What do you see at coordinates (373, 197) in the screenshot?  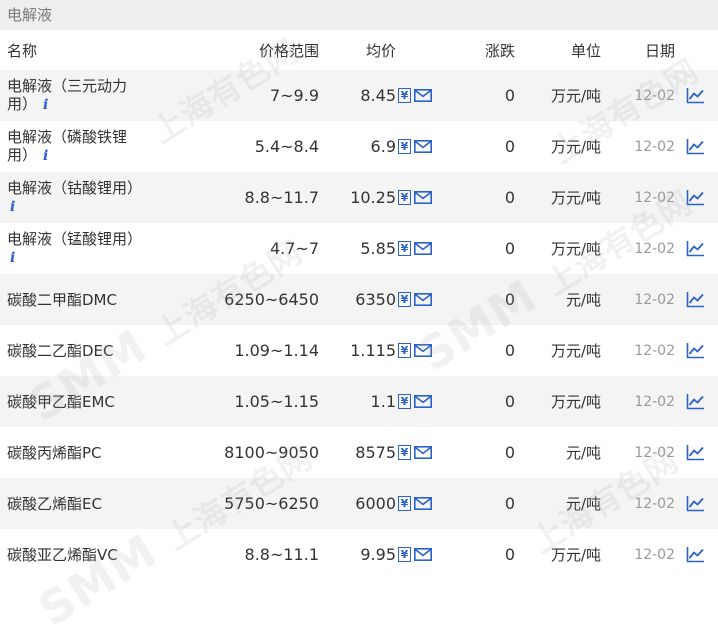 I see `average-price: 10.25` at bounding box center [373, 197].